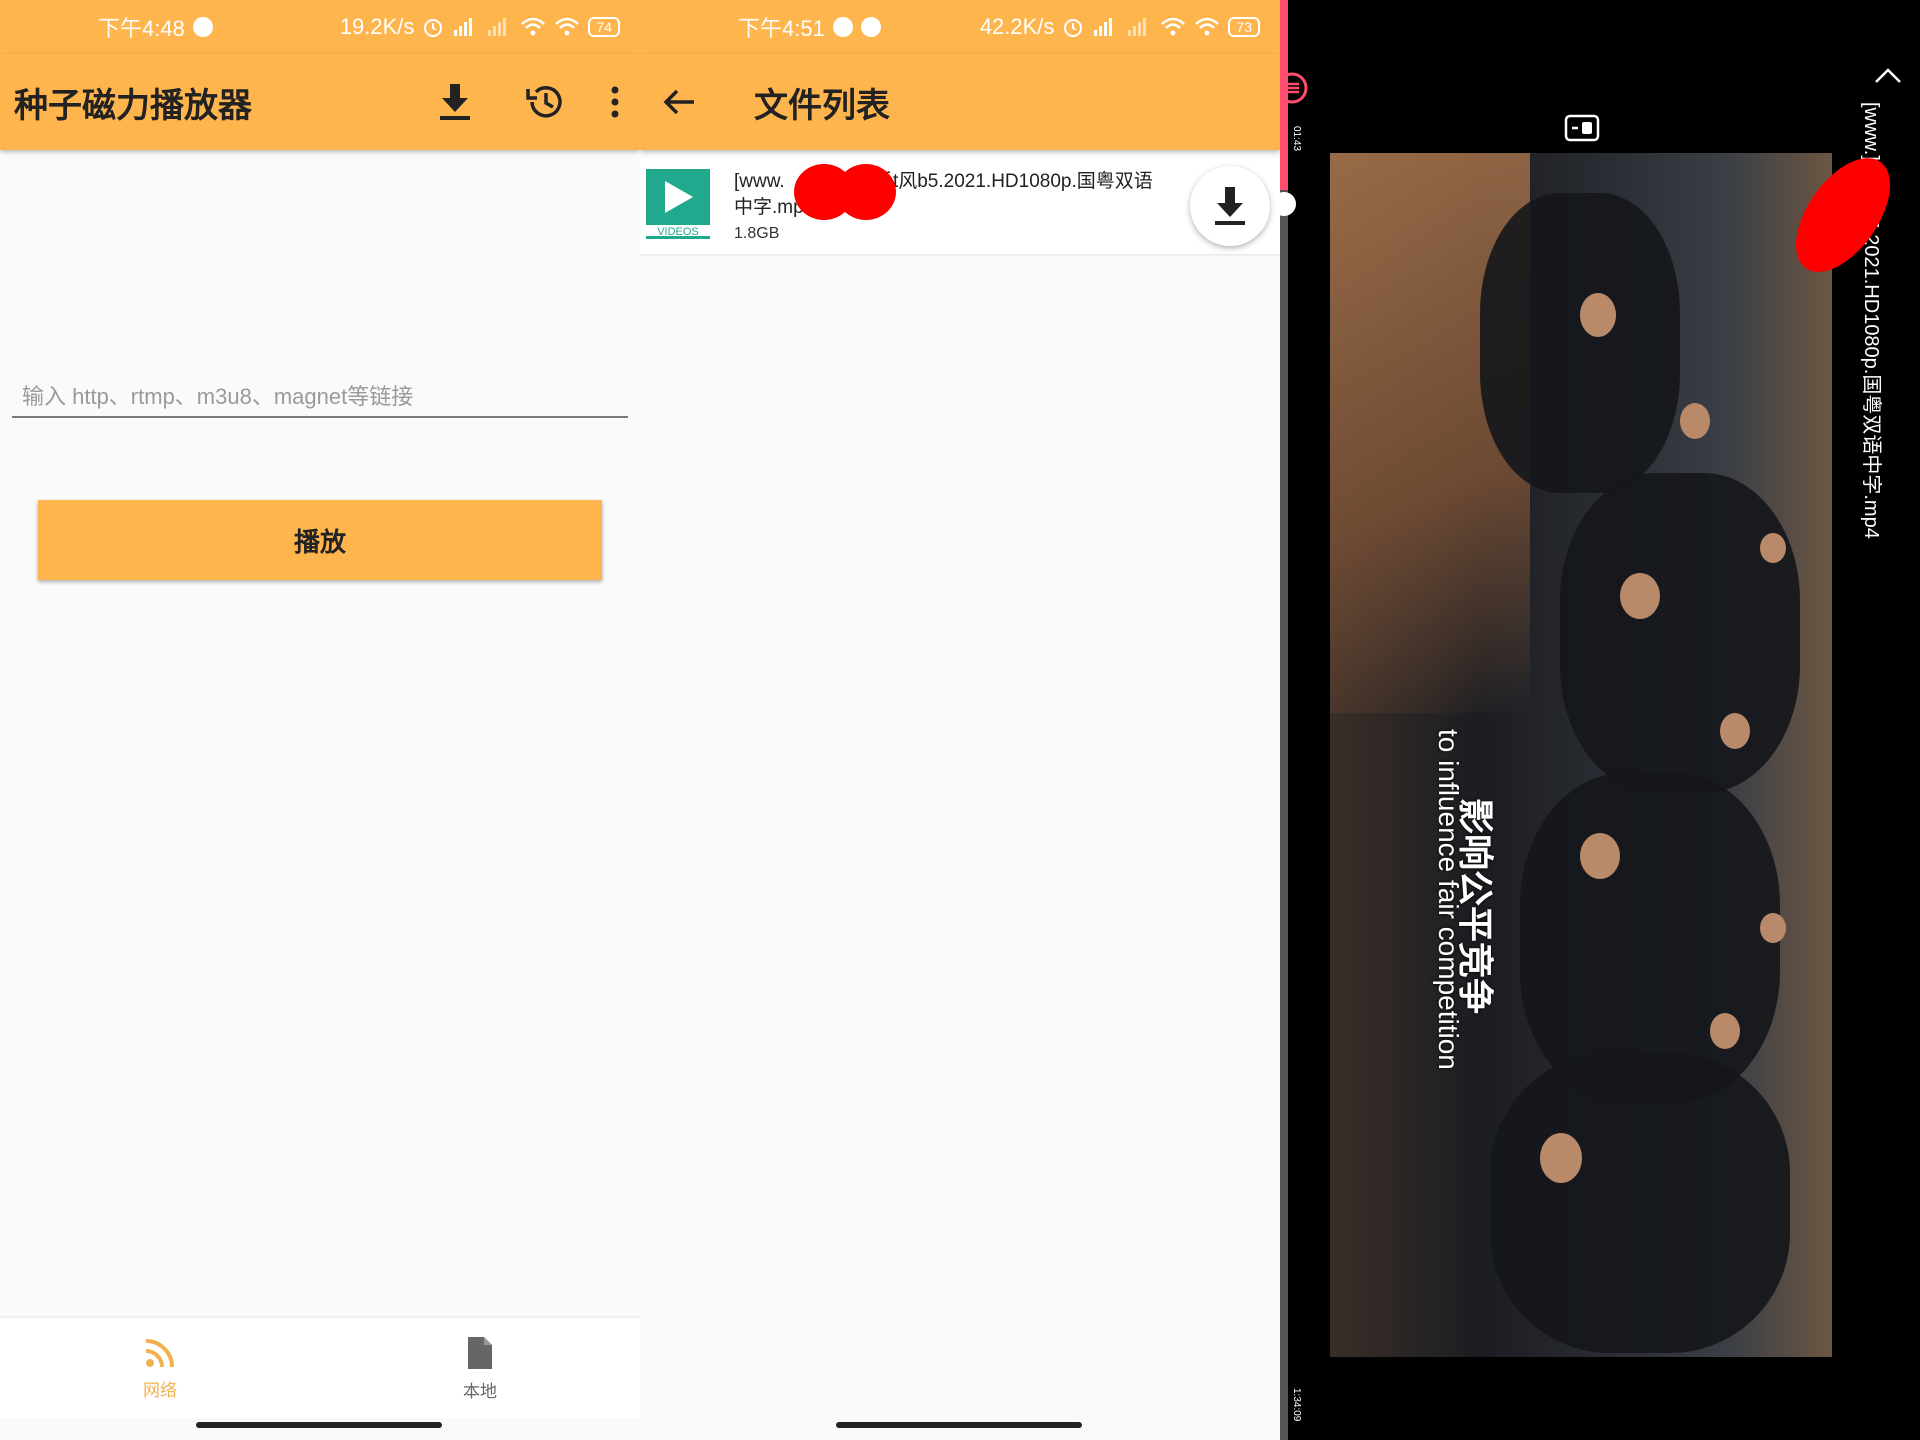  I want to click on nav-local-label: 本地, so click(480, 1391).